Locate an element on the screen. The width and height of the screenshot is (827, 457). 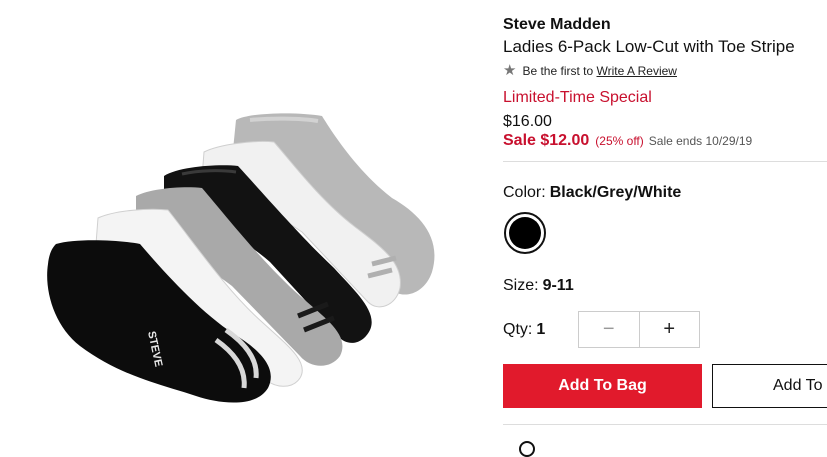
write-review-link: Write A Review is located at coordinates (637, 71).